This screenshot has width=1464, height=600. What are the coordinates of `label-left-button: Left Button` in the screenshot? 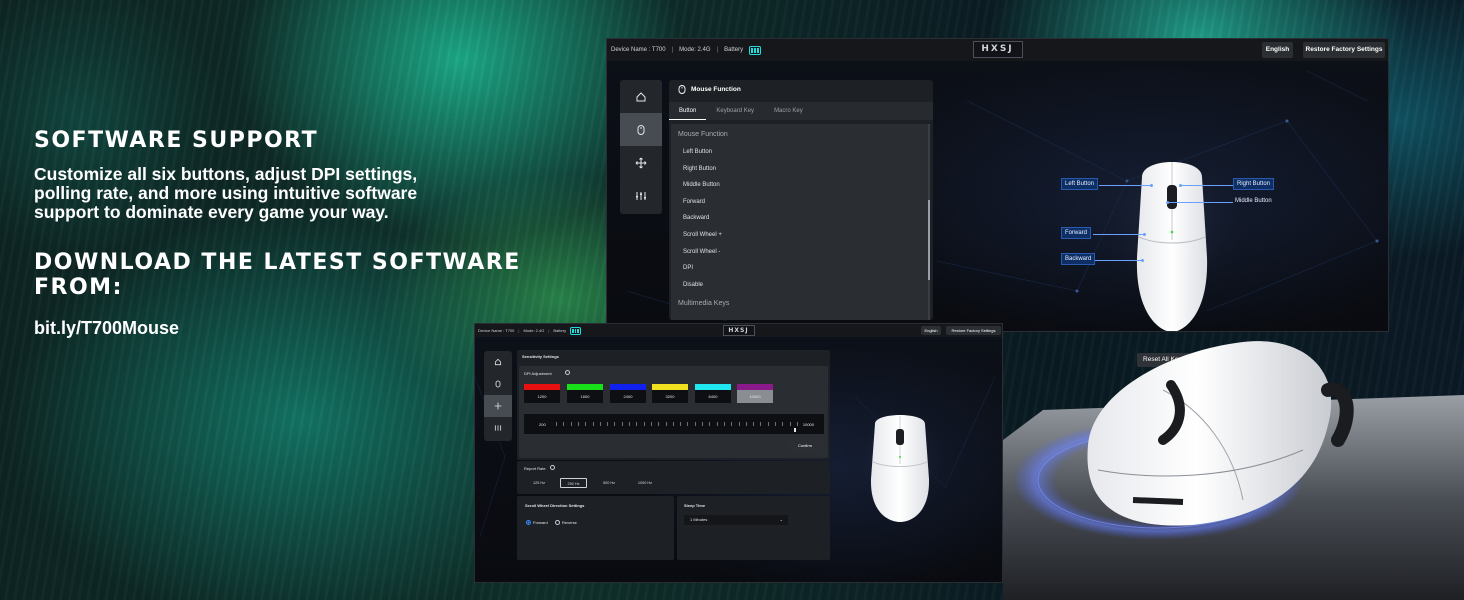 It's located at (1080, 184).